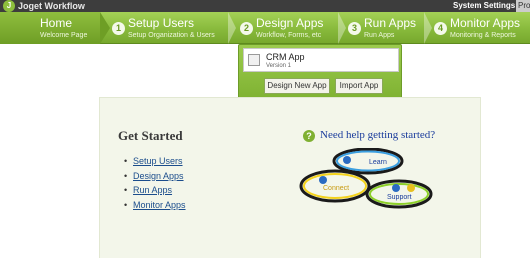 This screenshot has width=530, height=258. What do you see at coordinates (309, 136) in the screenshot?
I see `help-icon: ?` at bounding box center [309, 136].